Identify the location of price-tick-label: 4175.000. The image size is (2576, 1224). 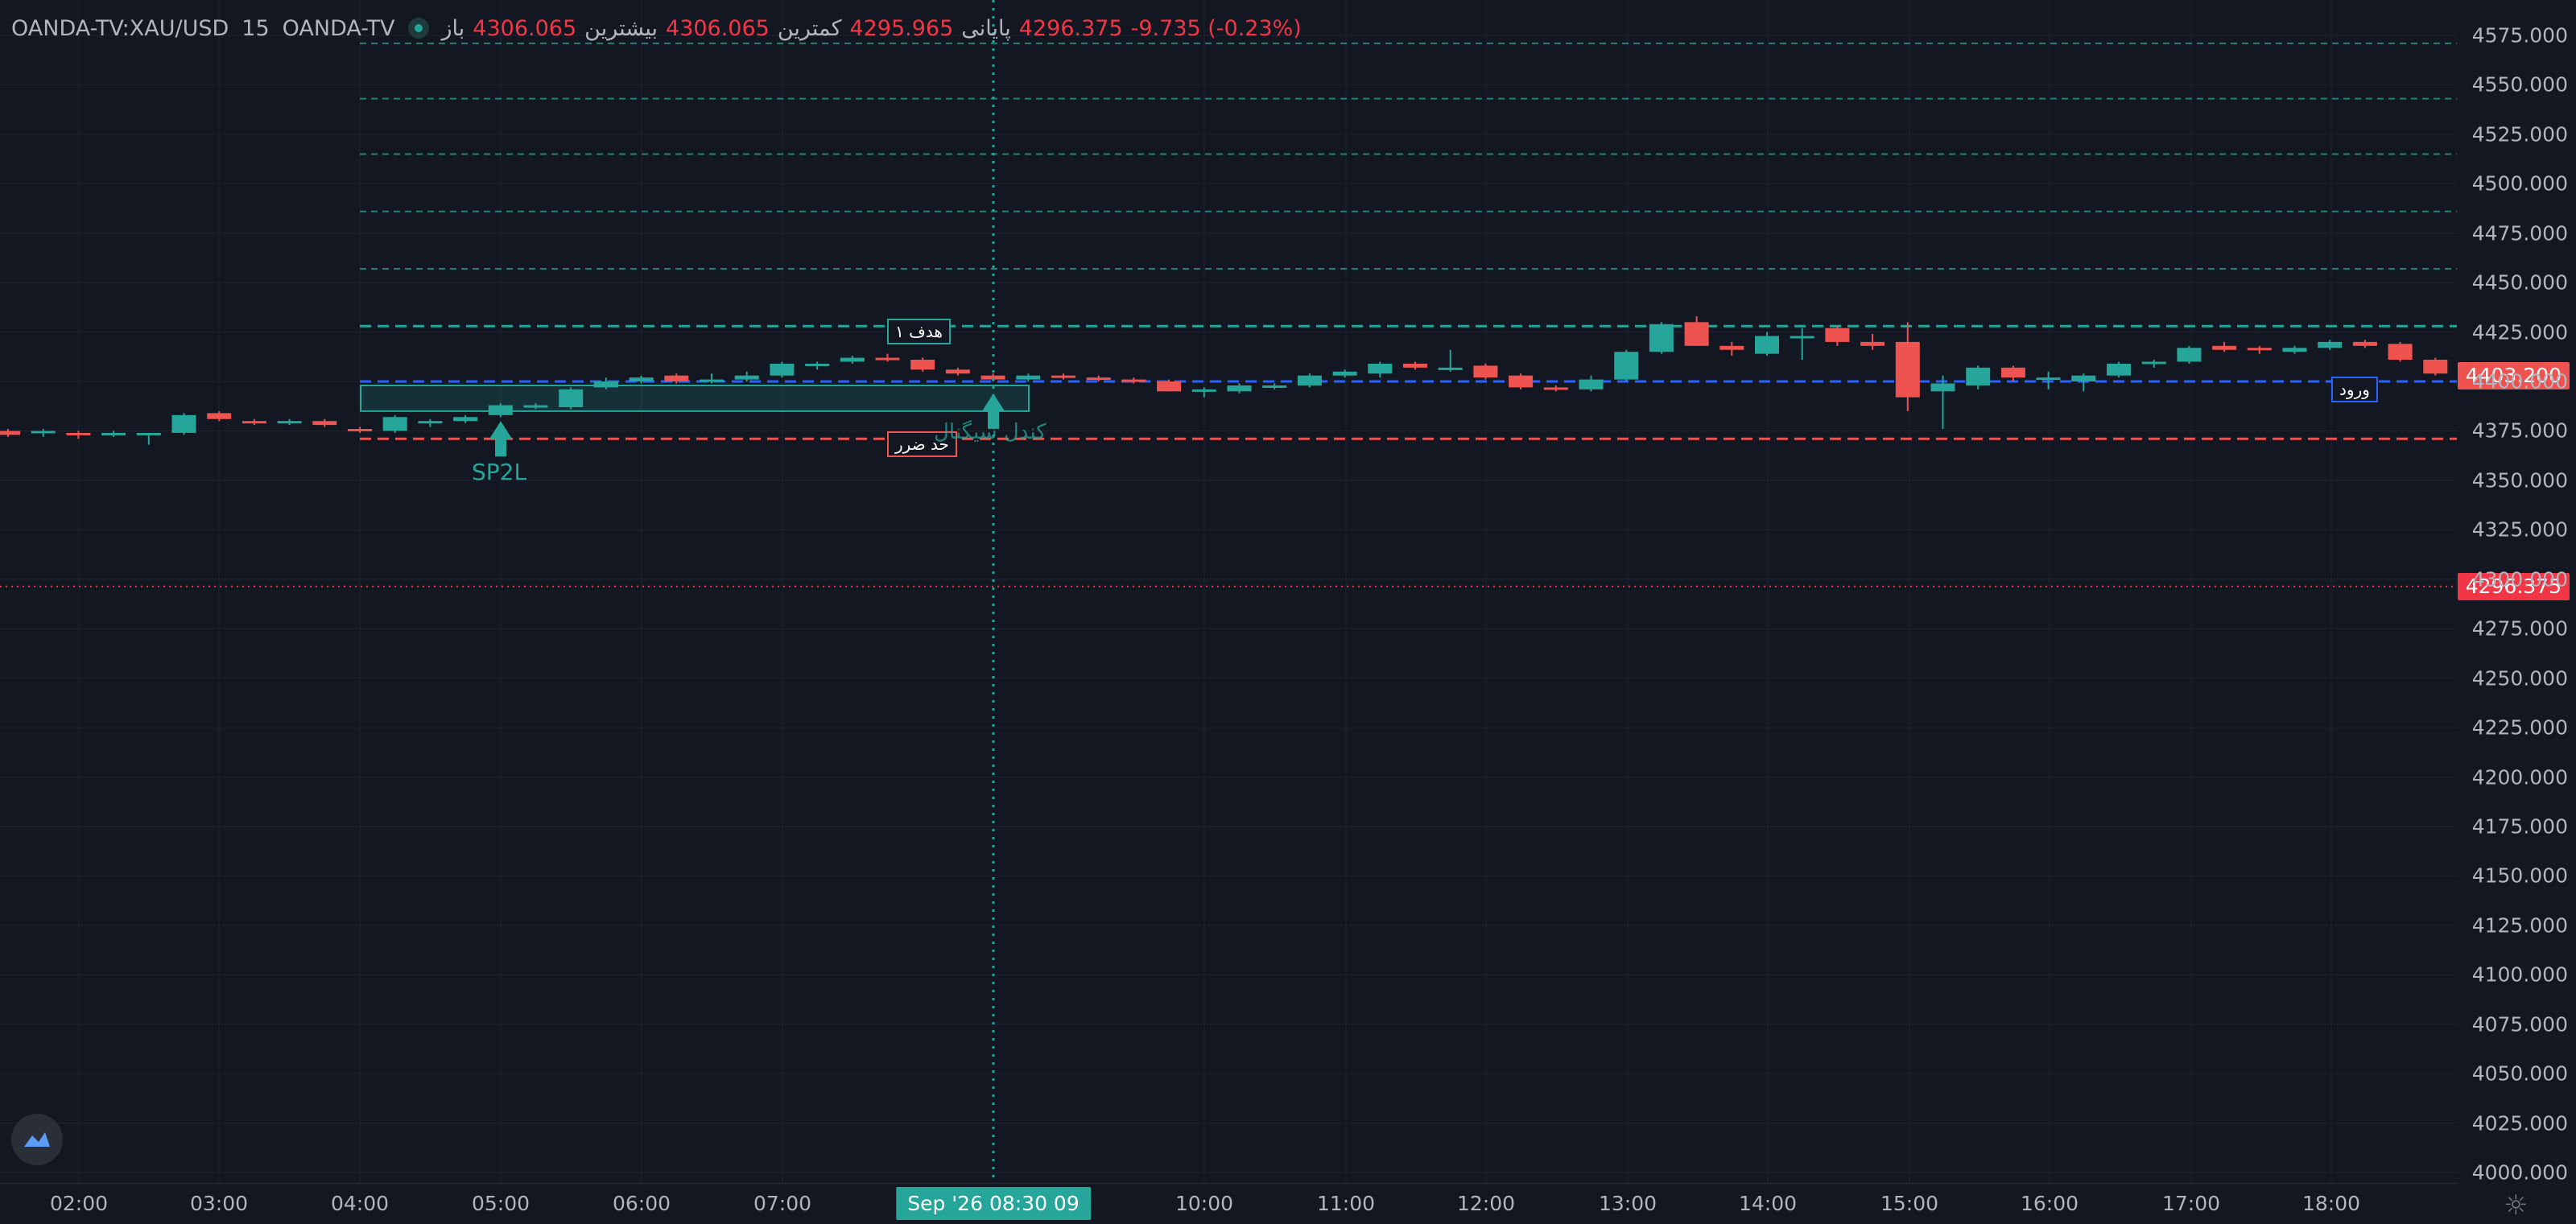
(2519, 826).